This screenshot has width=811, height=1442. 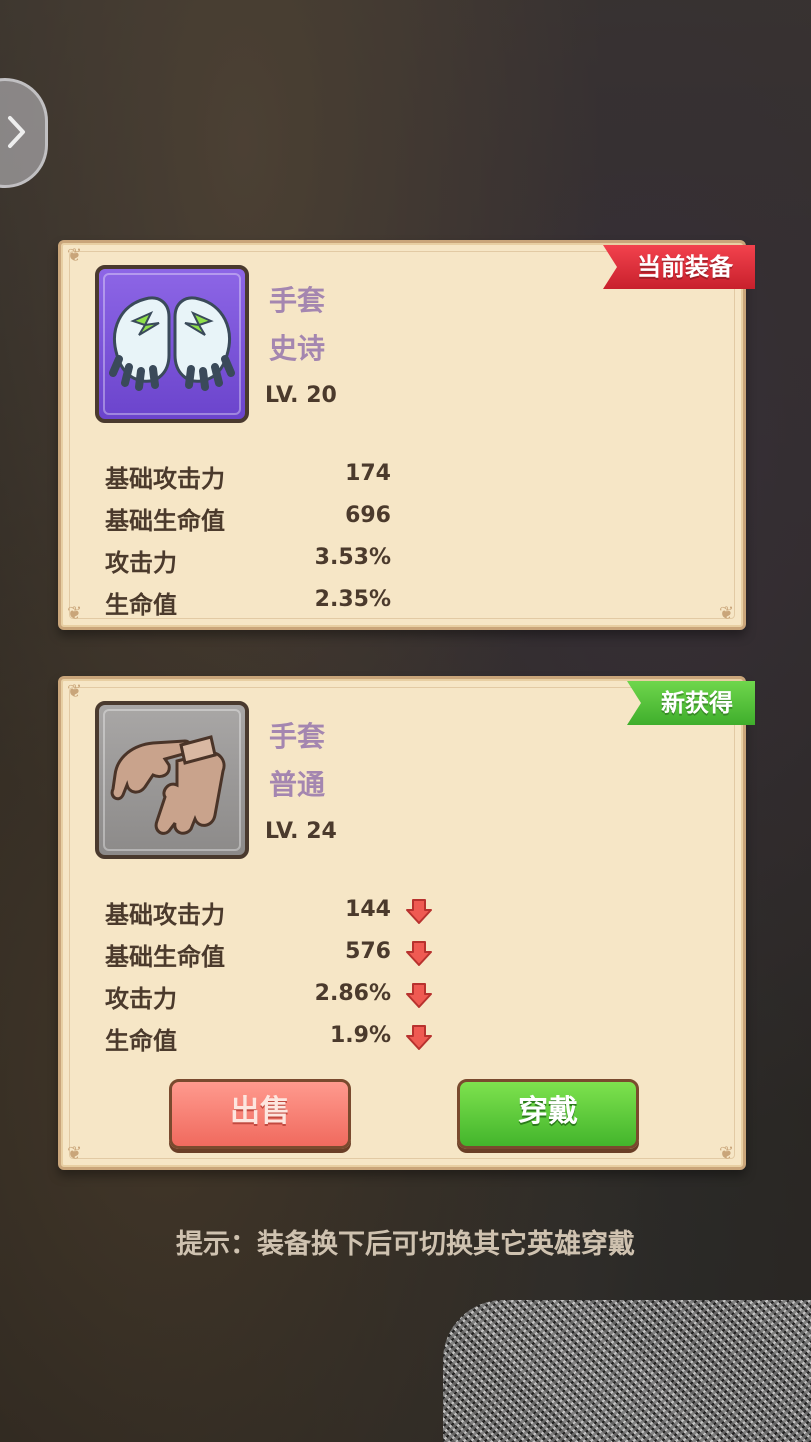 I want to click on item-level: LV. 24, so click(x=301, y=831).